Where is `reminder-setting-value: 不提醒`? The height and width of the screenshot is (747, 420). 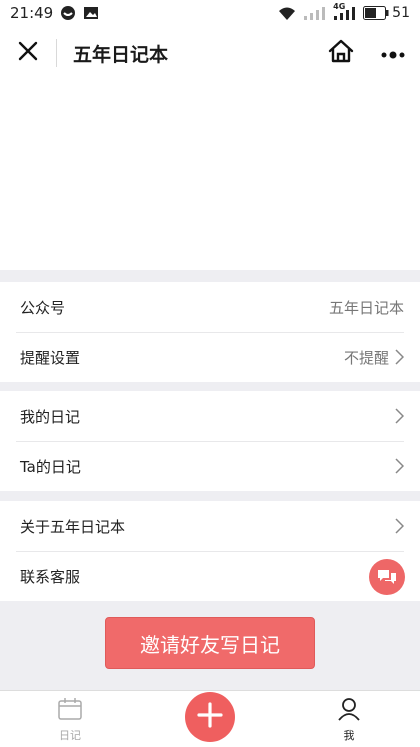
reminder-setting-value: 不提醒 is located at coordinates (366, 357).